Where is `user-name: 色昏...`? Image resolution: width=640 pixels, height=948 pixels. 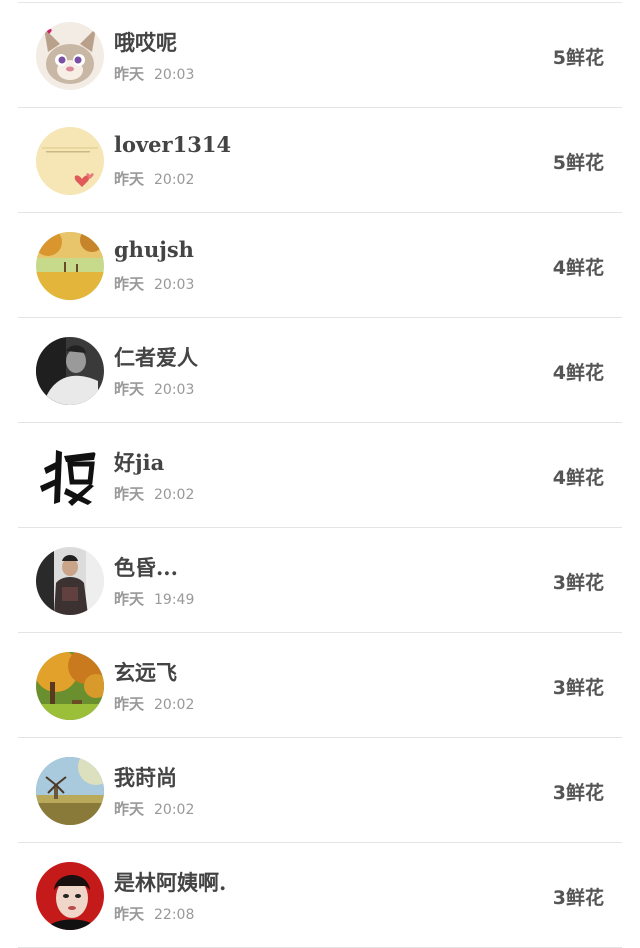 user-name: 色昏... is located at coordinates (146, 567).